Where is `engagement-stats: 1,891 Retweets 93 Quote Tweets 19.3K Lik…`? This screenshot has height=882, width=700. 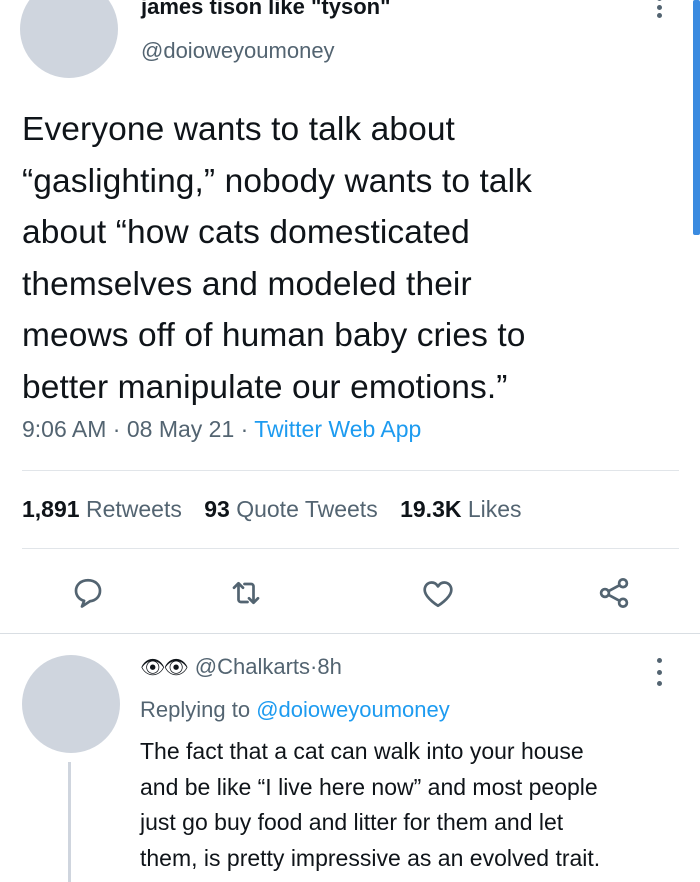 engagement-stats: 1,891 Retweets 93 Quote Tweets 19.3K Lik… is located at coordinates (280, 509).